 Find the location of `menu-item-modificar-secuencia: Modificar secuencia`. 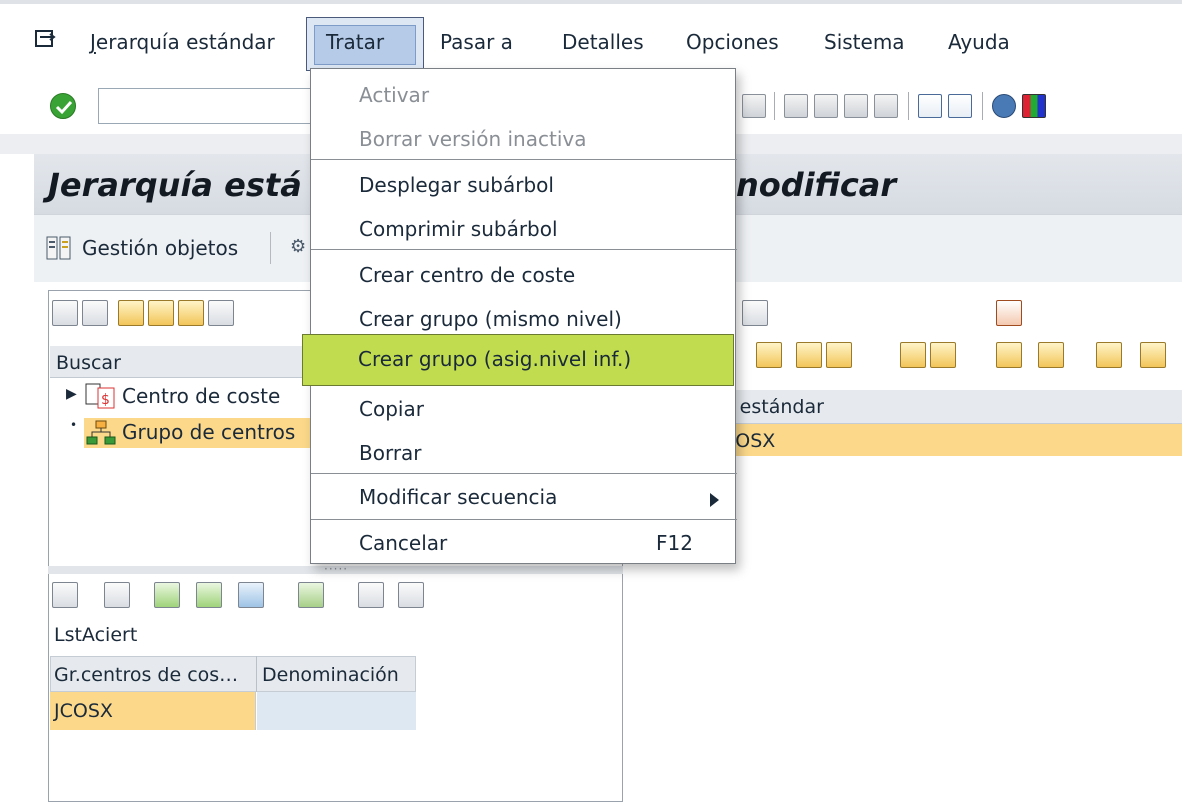

menu-item-modificar-secuencia: Modificar secuencia is located at coordinates (524, 497).